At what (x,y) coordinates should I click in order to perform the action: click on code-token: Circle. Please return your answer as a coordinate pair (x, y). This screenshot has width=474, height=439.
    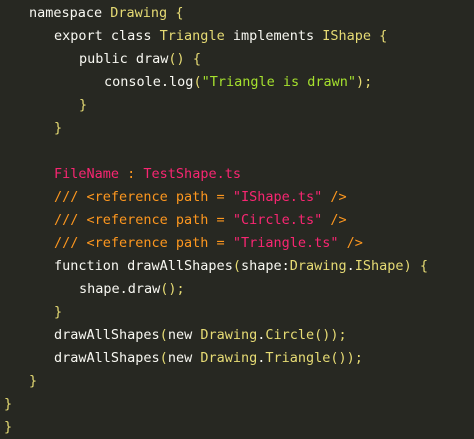
    Looking at the image, I should click on (290, 335).